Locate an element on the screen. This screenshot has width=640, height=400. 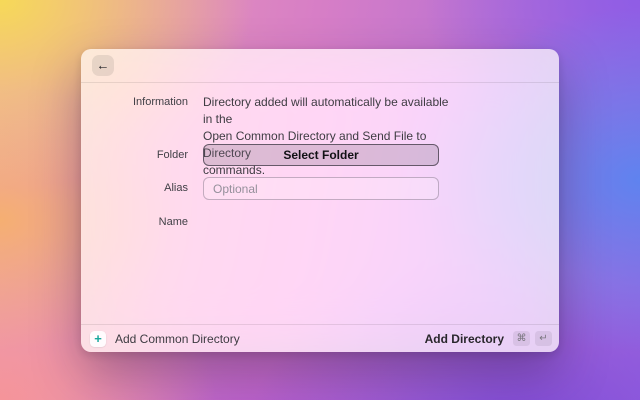
folder-row: Folder Select Folder is located at coordinates (320, 155).